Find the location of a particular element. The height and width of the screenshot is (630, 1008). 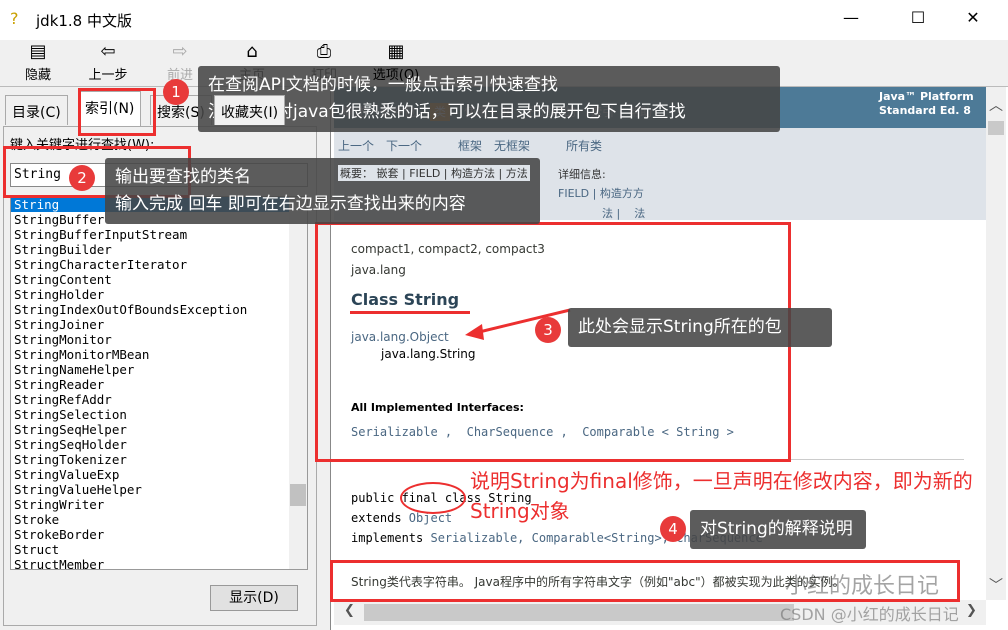

printer-icon: ⎙ is located at coordinates (324, 51).